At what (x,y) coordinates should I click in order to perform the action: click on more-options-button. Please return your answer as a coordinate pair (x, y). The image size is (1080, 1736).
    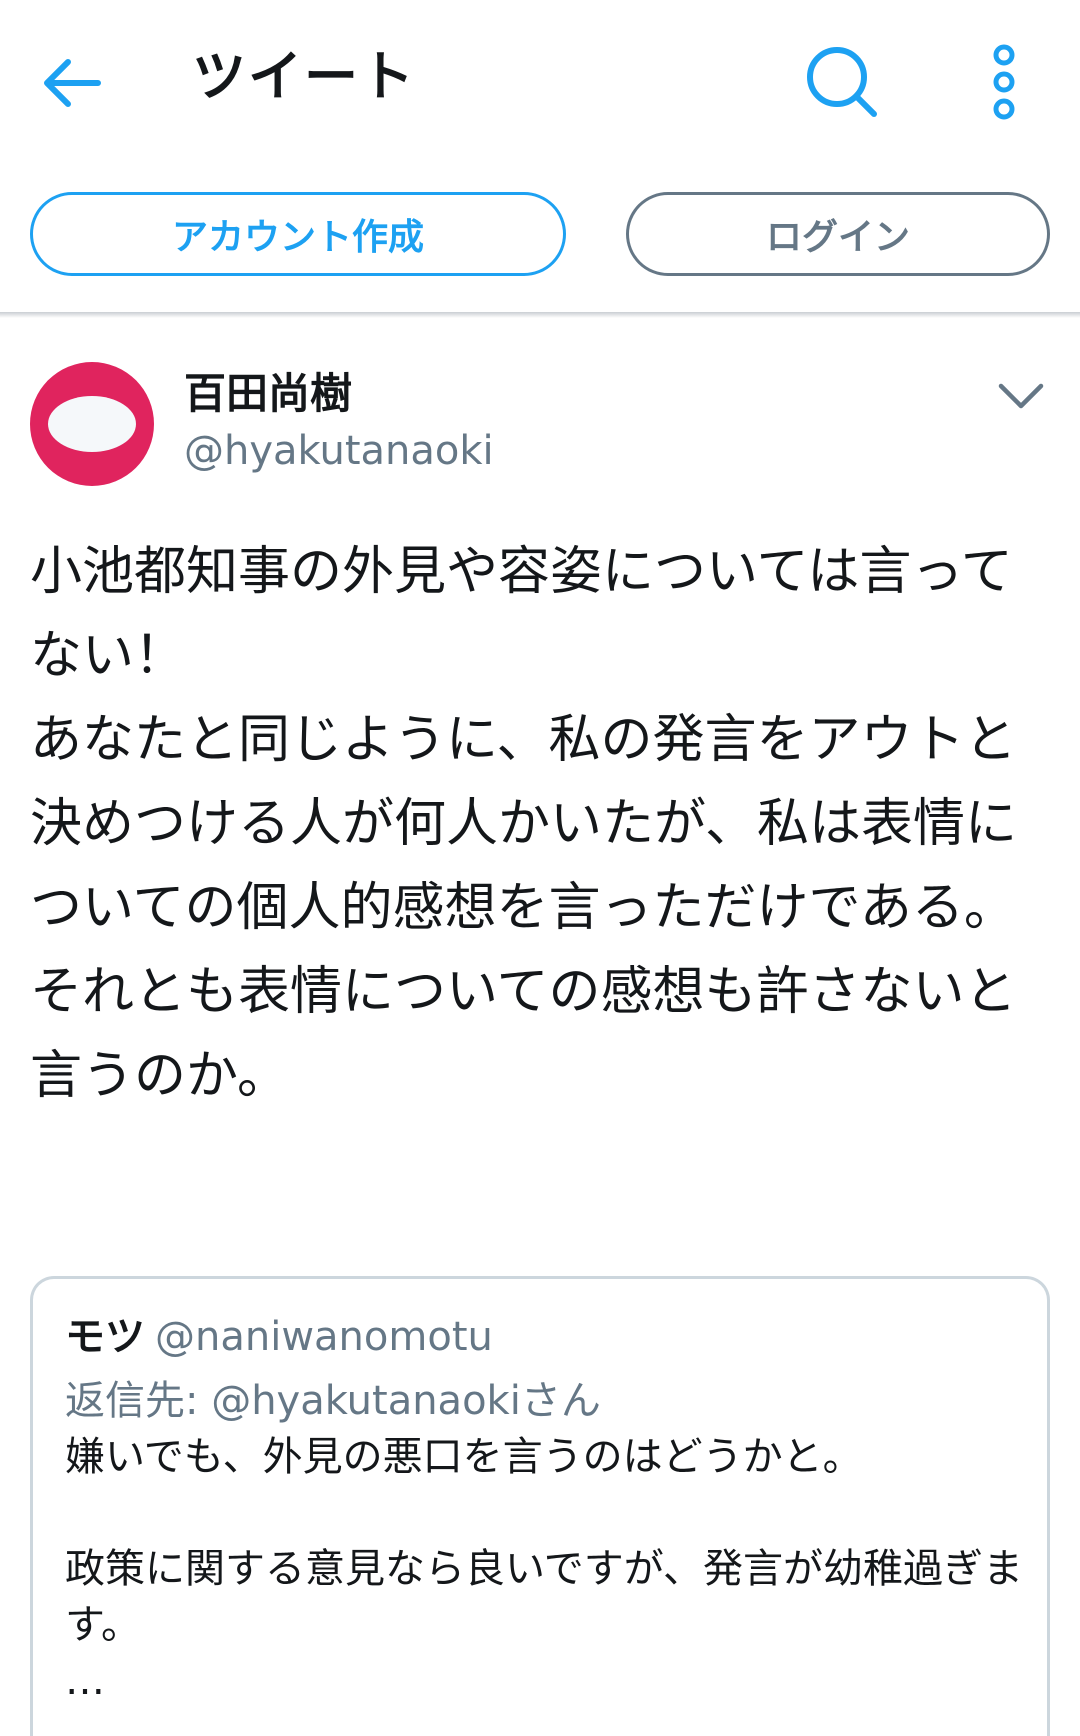
    Looking at the image, I should click on (1004, 82).